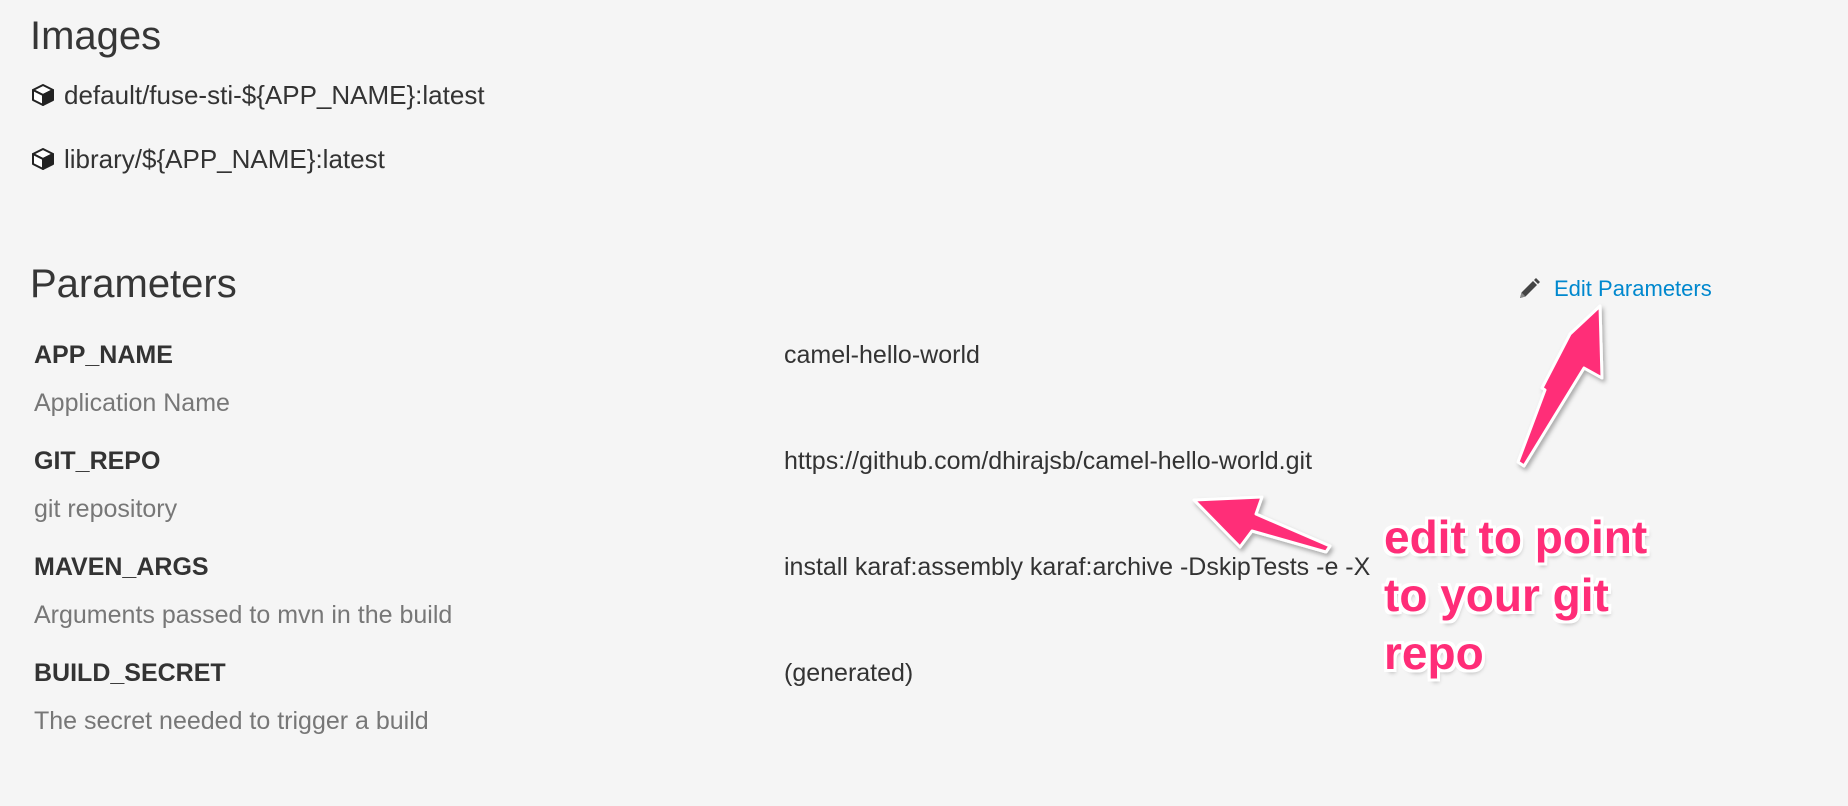  I want to click on param-name: APP_NAME, so click(103, 355).